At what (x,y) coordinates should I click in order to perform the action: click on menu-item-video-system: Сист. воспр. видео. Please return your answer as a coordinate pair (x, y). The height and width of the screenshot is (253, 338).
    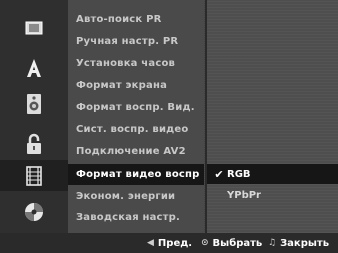
    Looking at the image, I should click on (136, 129).